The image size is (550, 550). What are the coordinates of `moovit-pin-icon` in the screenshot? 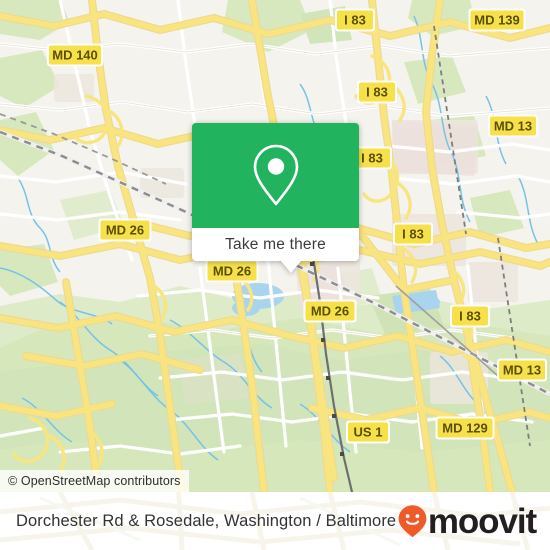 It's located at (412, 521).